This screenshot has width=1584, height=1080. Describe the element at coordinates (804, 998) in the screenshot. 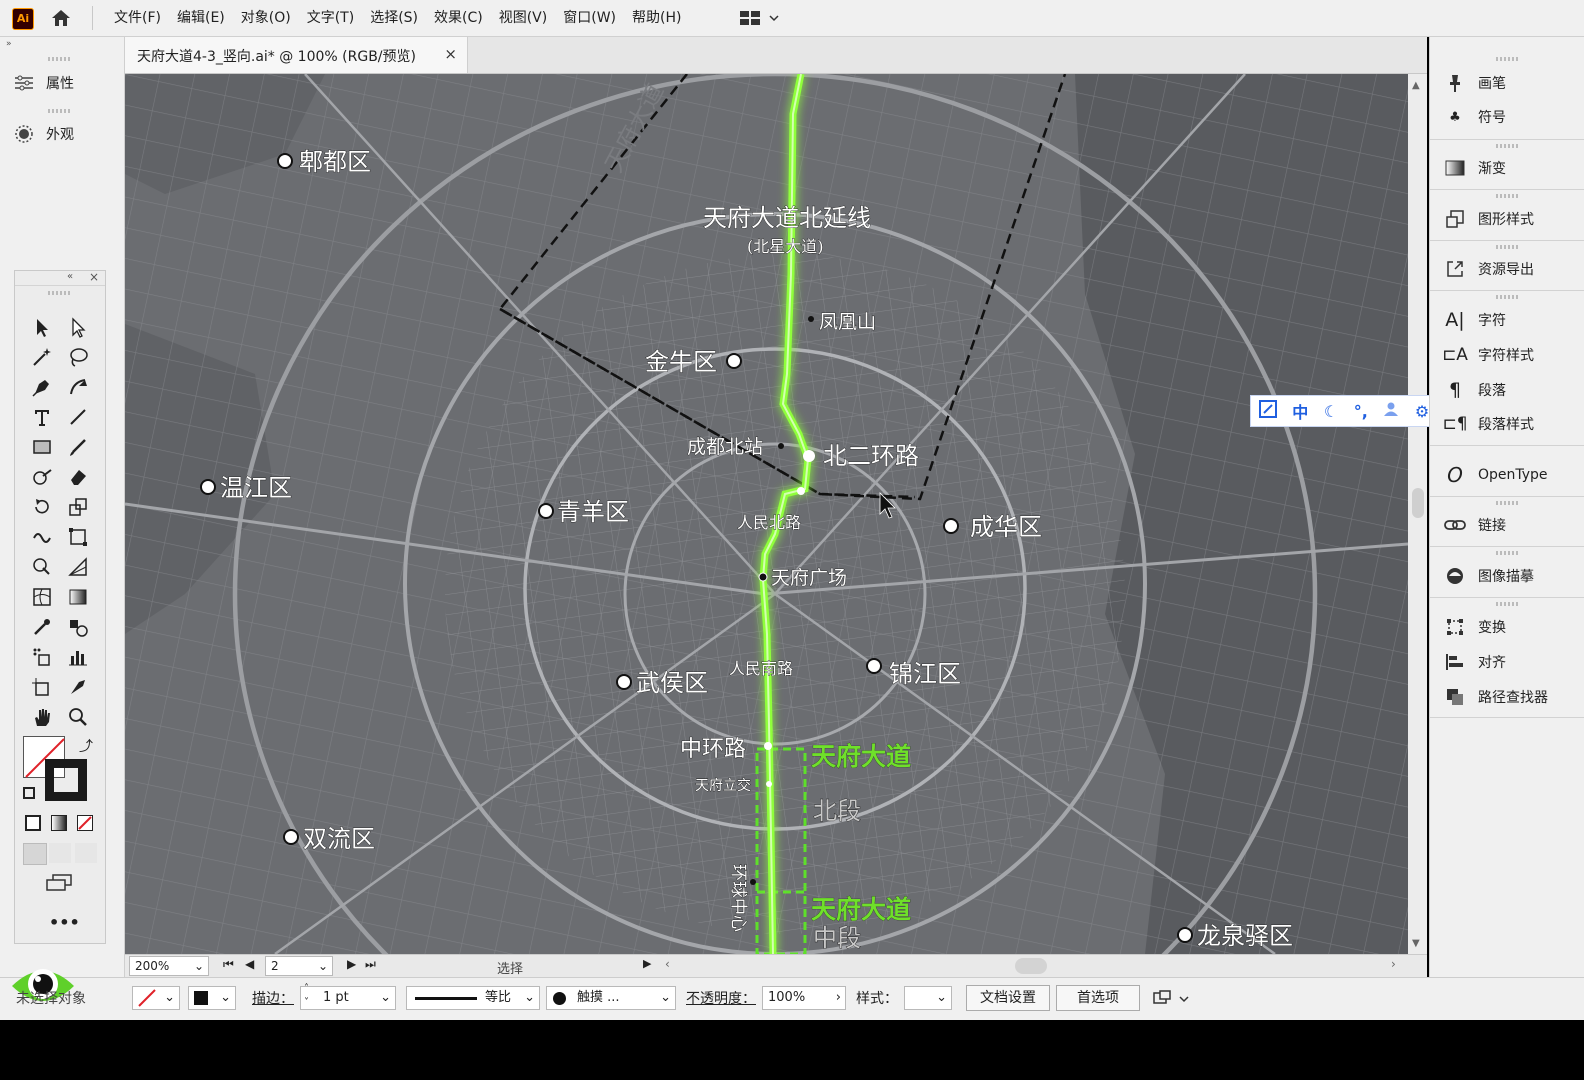

I see `opacity-field: 100% ›` at that location.